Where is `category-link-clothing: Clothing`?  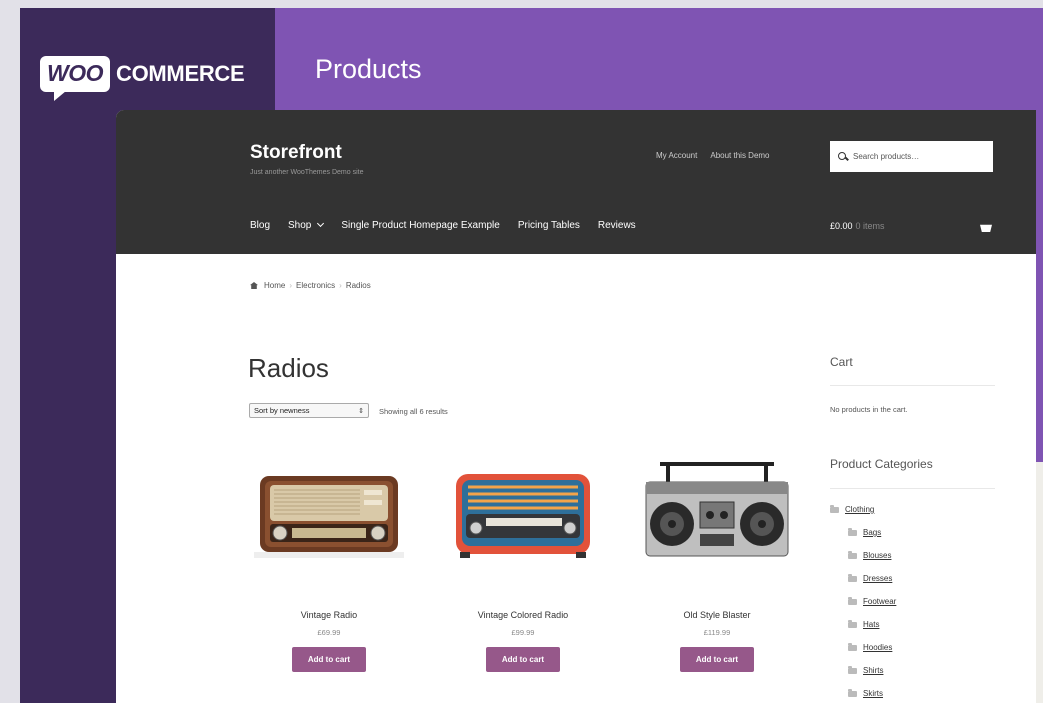 category-link-clothing: Clothing is located at coordinates (852, 509).